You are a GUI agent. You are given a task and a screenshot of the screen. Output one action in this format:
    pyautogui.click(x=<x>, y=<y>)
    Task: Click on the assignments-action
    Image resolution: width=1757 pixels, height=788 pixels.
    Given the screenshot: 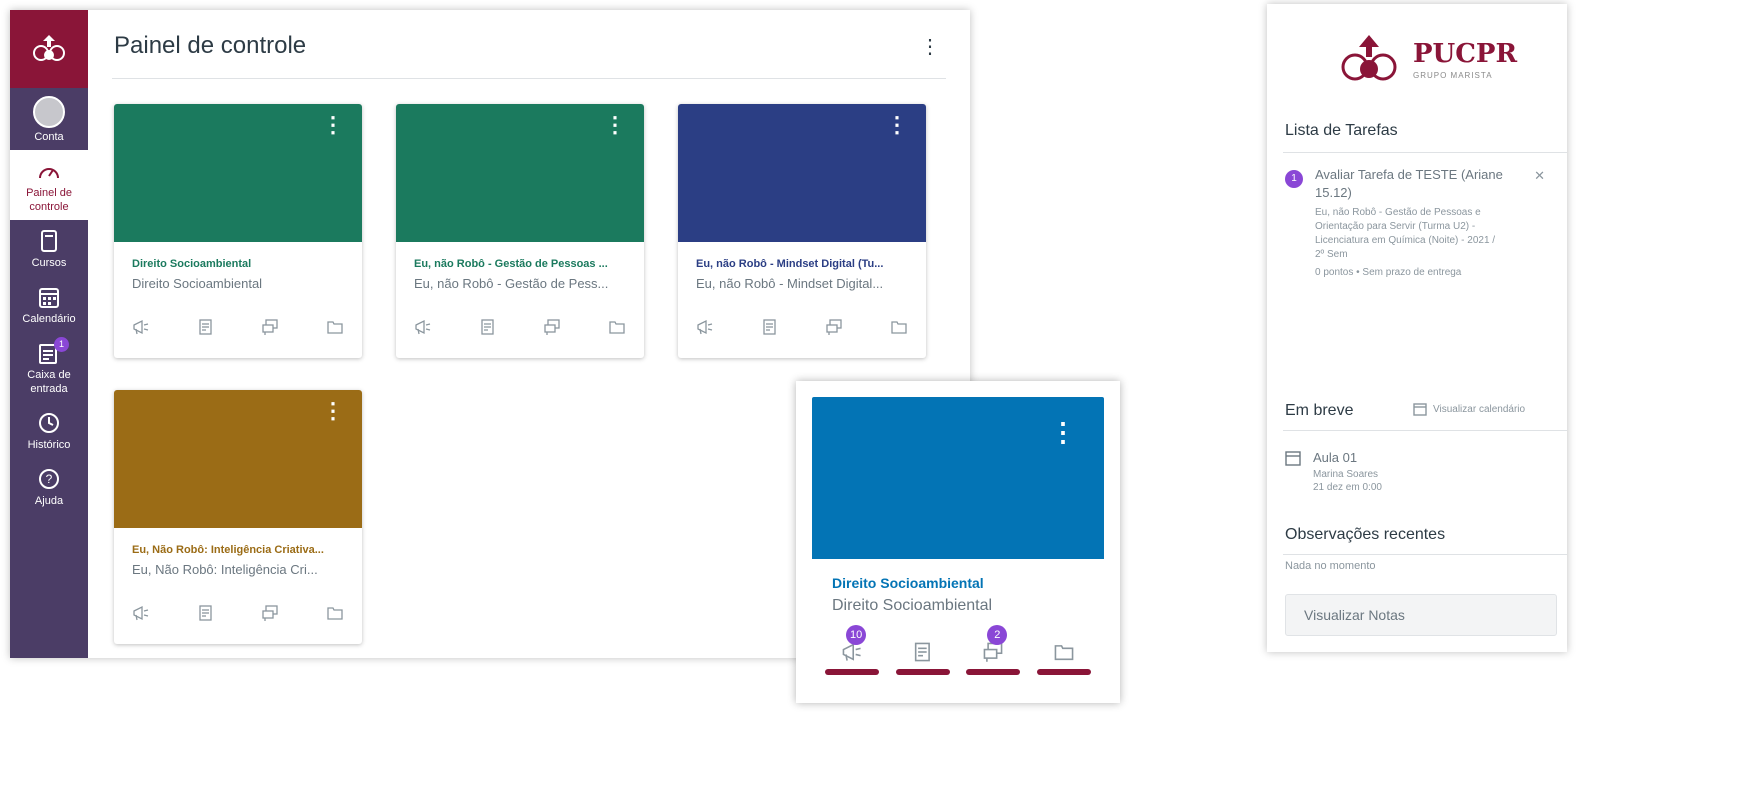 What is the action you would take?
    pyautogui.click(x=923, y=658)
    